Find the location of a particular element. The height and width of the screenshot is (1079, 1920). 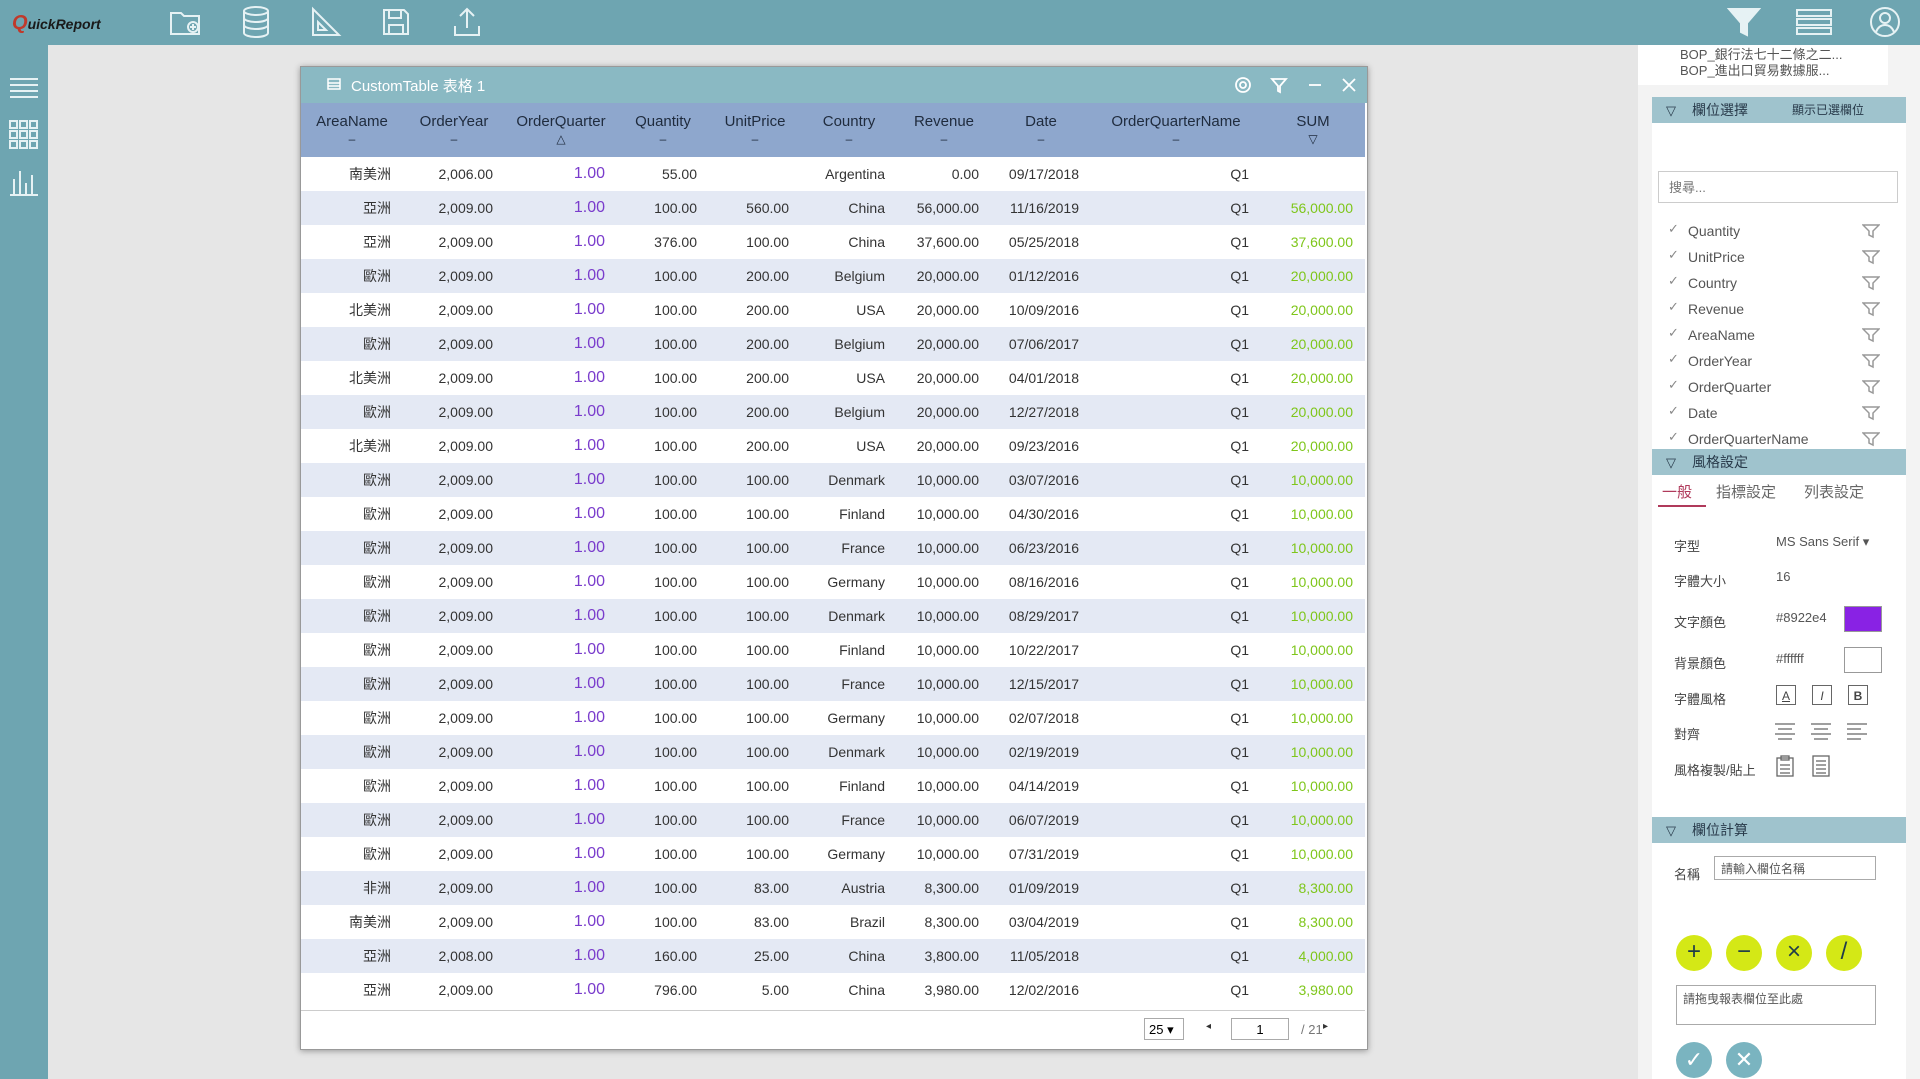

column-header-date: Date – is located at coordinates (1041, 130).